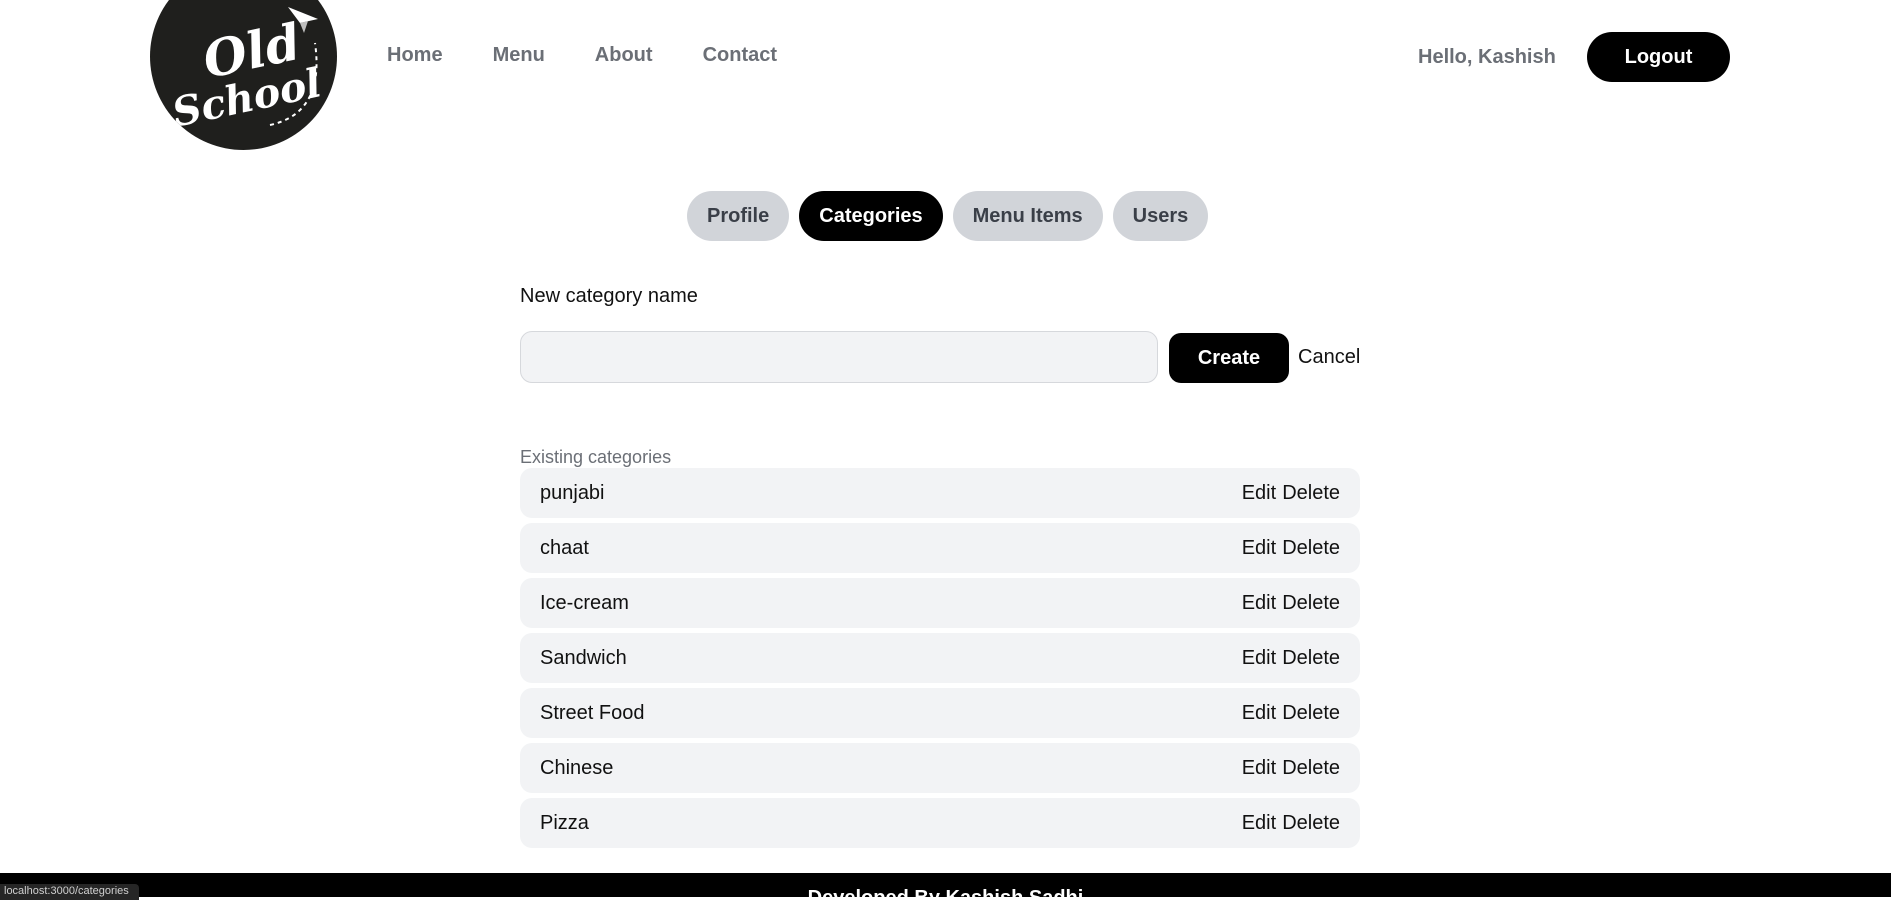 The height and width of the screenshot is (900, 1891). What do you see at coordinates (592, 712) in the screenshot?
I see `category-name: Street Food` at bounding box center [592, 712].